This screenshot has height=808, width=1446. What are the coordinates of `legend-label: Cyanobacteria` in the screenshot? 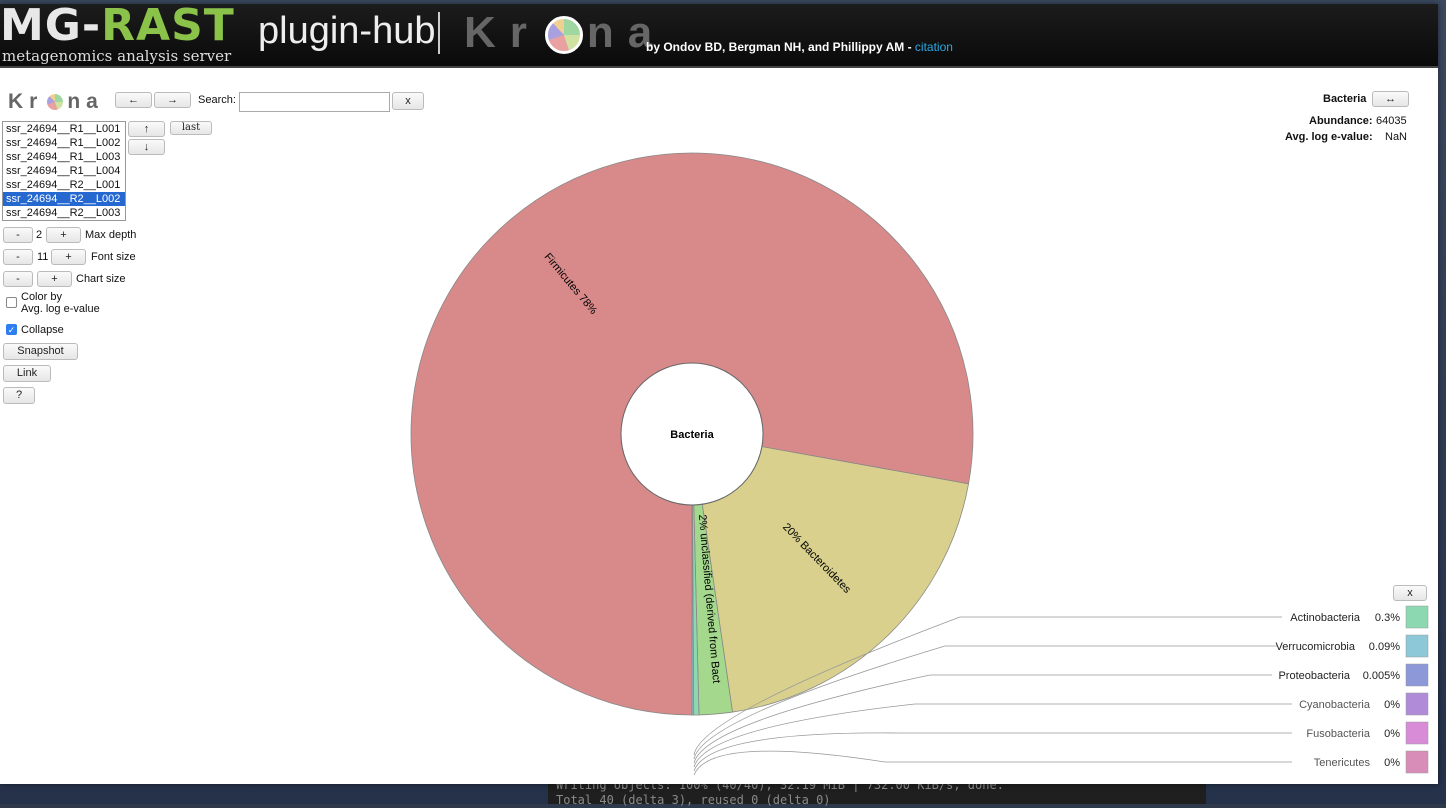 It's located at (1335, 705).